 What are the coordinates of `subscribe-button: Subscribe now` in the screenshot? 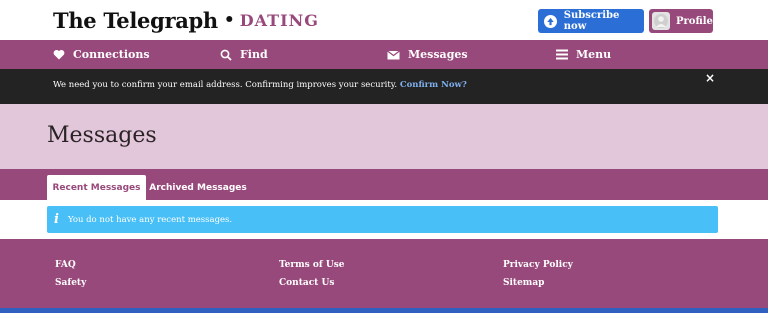 It's located at (591, 21).